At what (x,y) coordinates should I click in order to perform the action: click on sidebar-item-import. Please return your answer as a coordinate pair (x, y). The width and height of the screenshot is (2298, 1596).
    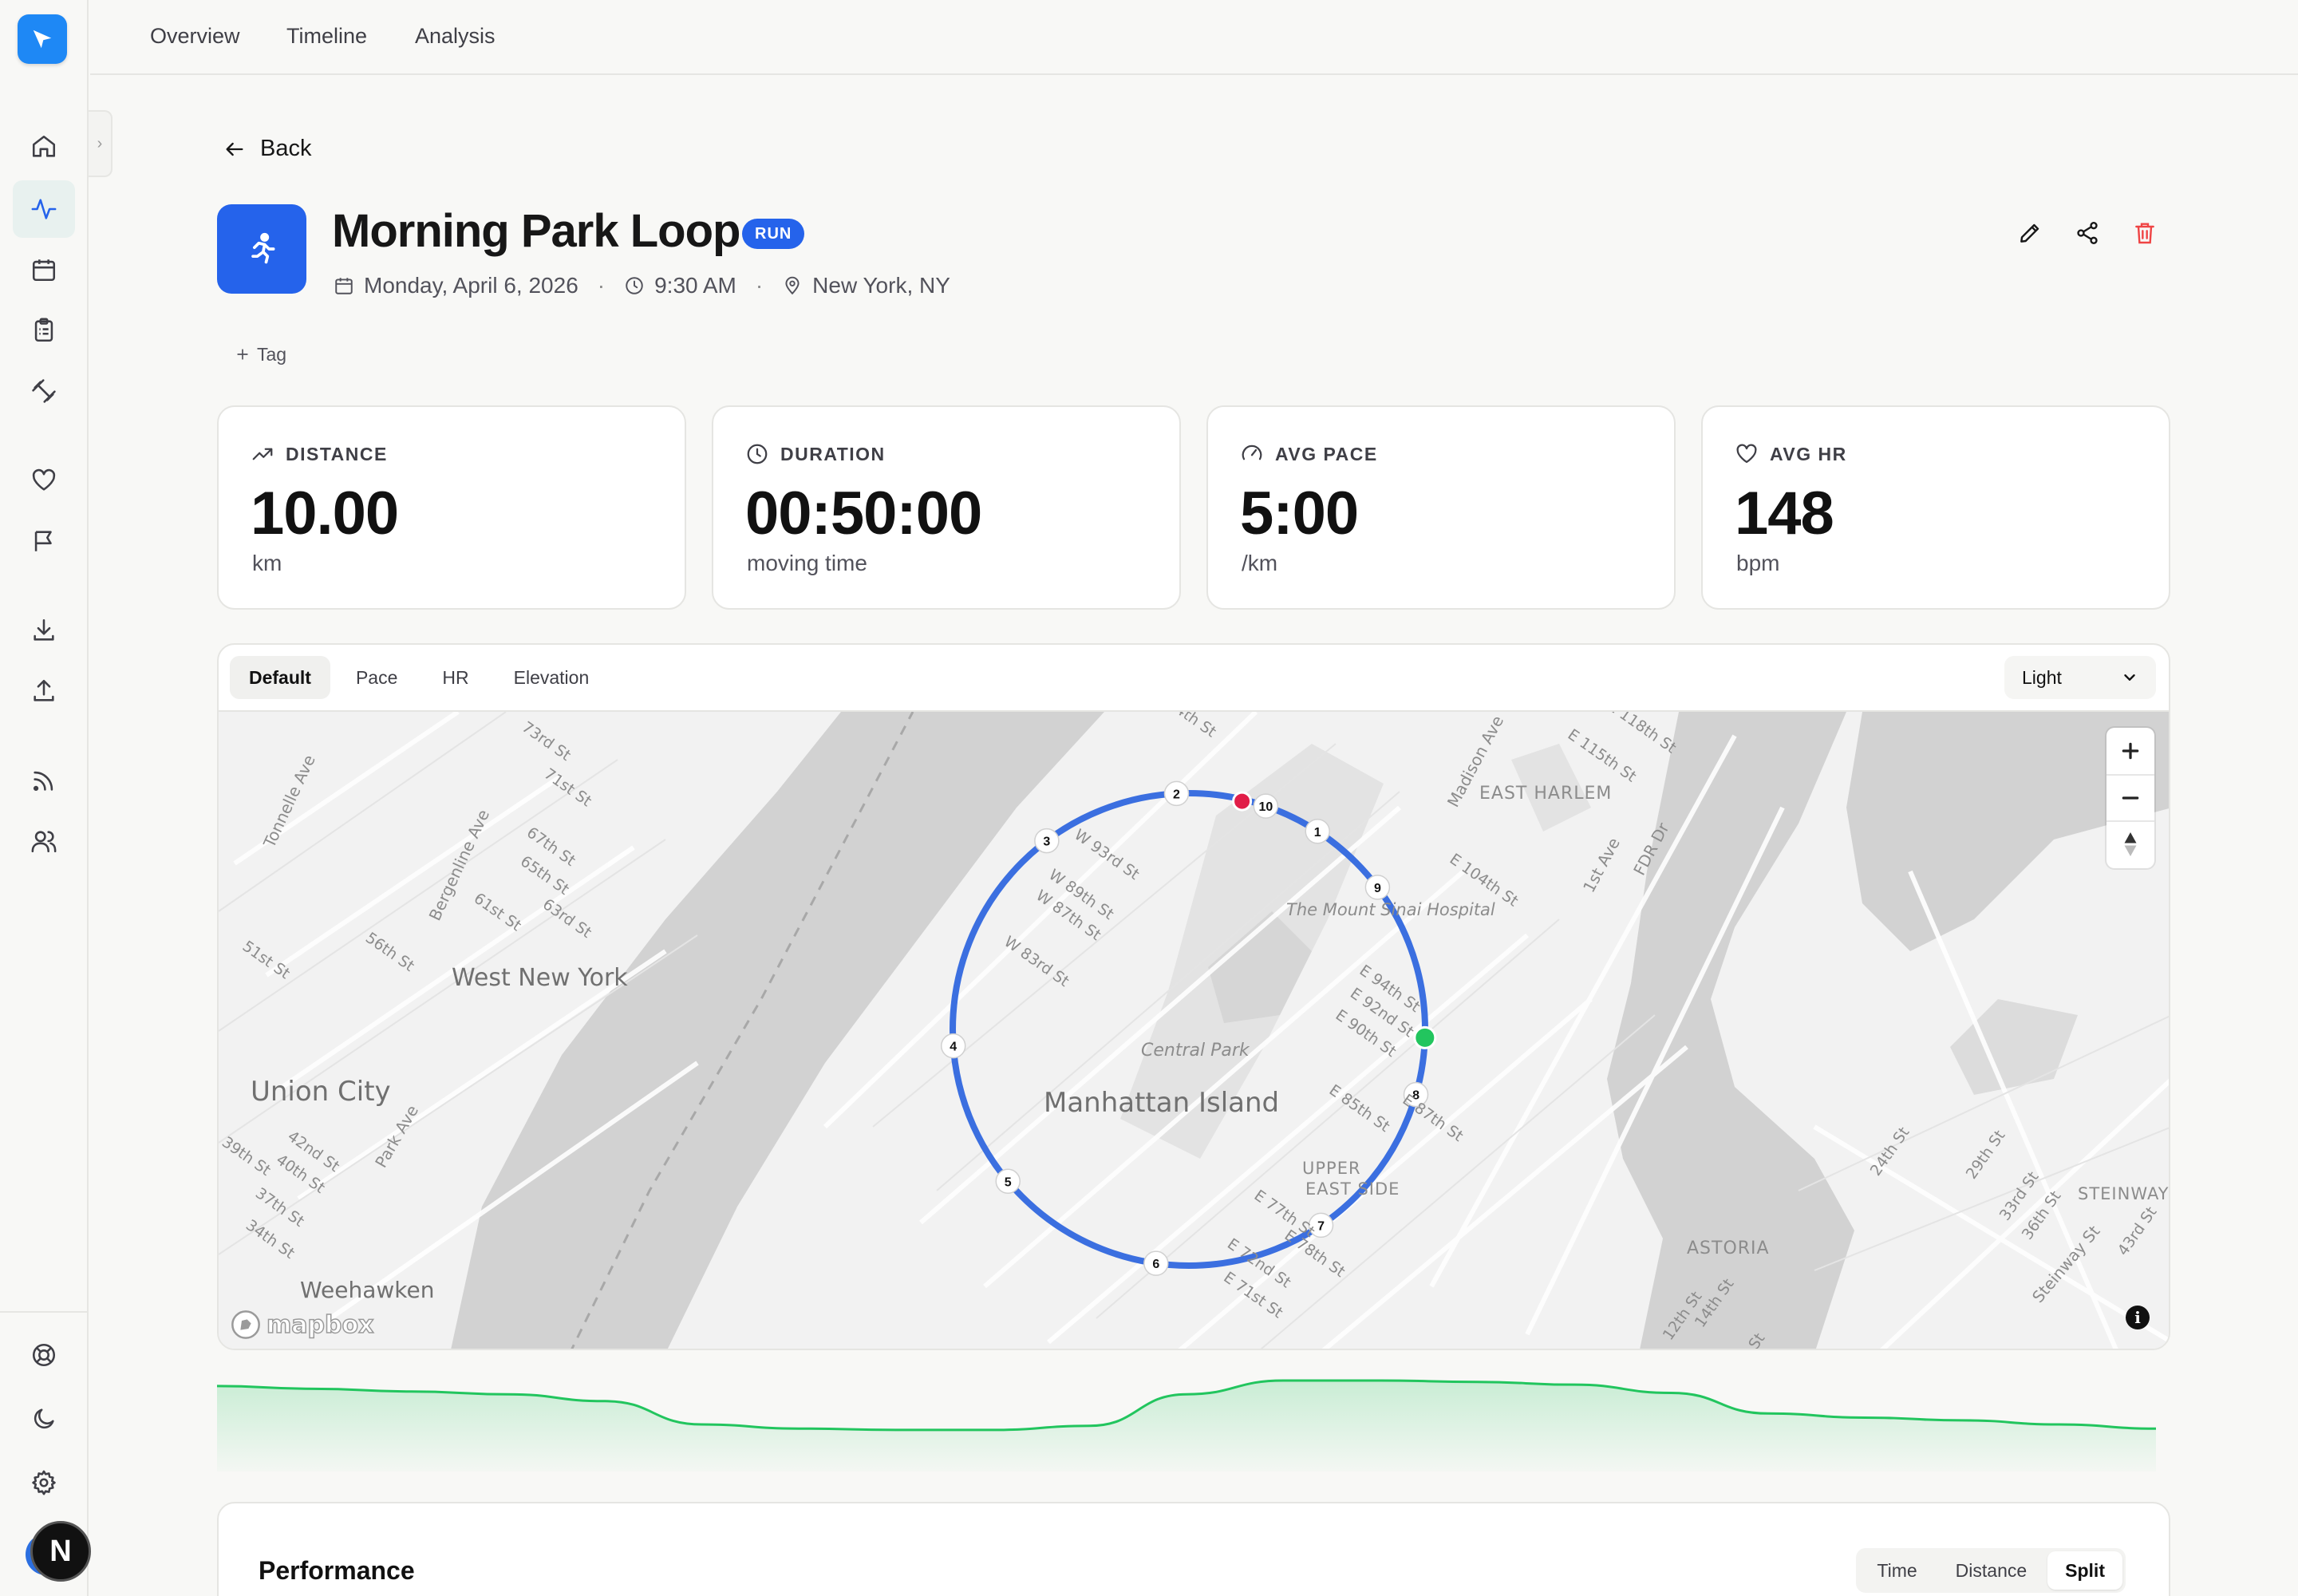
    Looking at the image, I should click on (44, 630).